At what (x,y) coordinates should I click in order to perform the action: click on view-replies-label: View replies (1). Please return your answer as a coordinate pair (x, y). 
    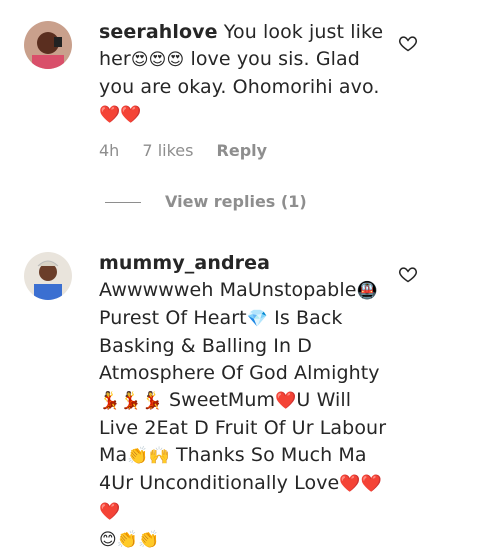
    Looking at the image, I should click on (236, 201).